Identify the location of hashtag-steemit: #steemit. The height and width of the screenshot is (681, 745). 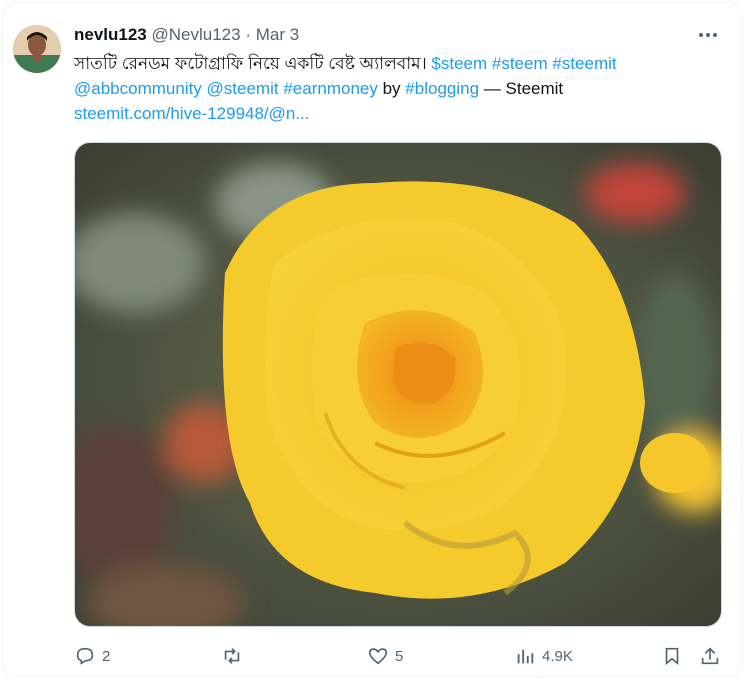
(584, 63).